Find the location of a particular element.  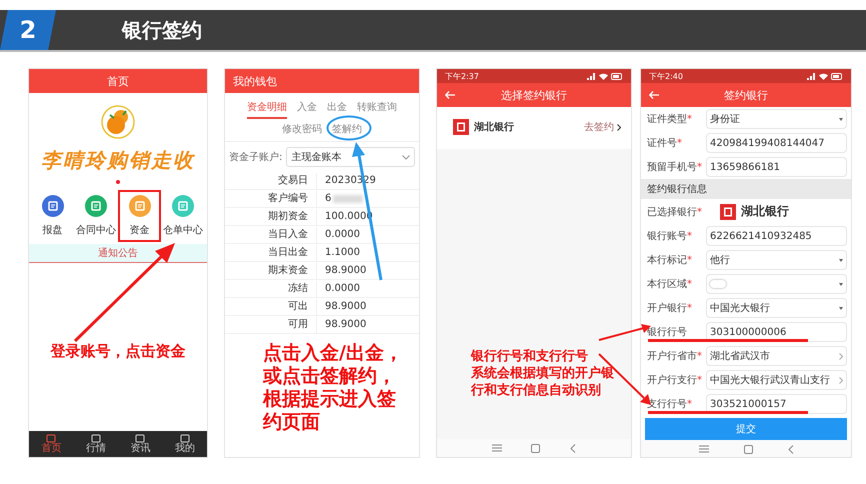

field-label: 预留手机号* is located at coordinates (675, 167).